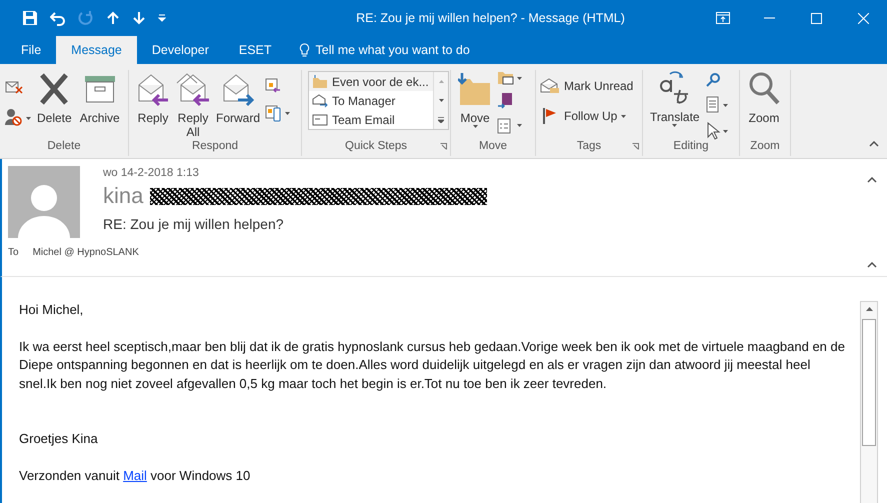 This screenshot has width=887, height=503. What do you see at coordinates (675, 101) in the screenshot?
I see `translate-button: Translate` at bounding box center [675, 101].